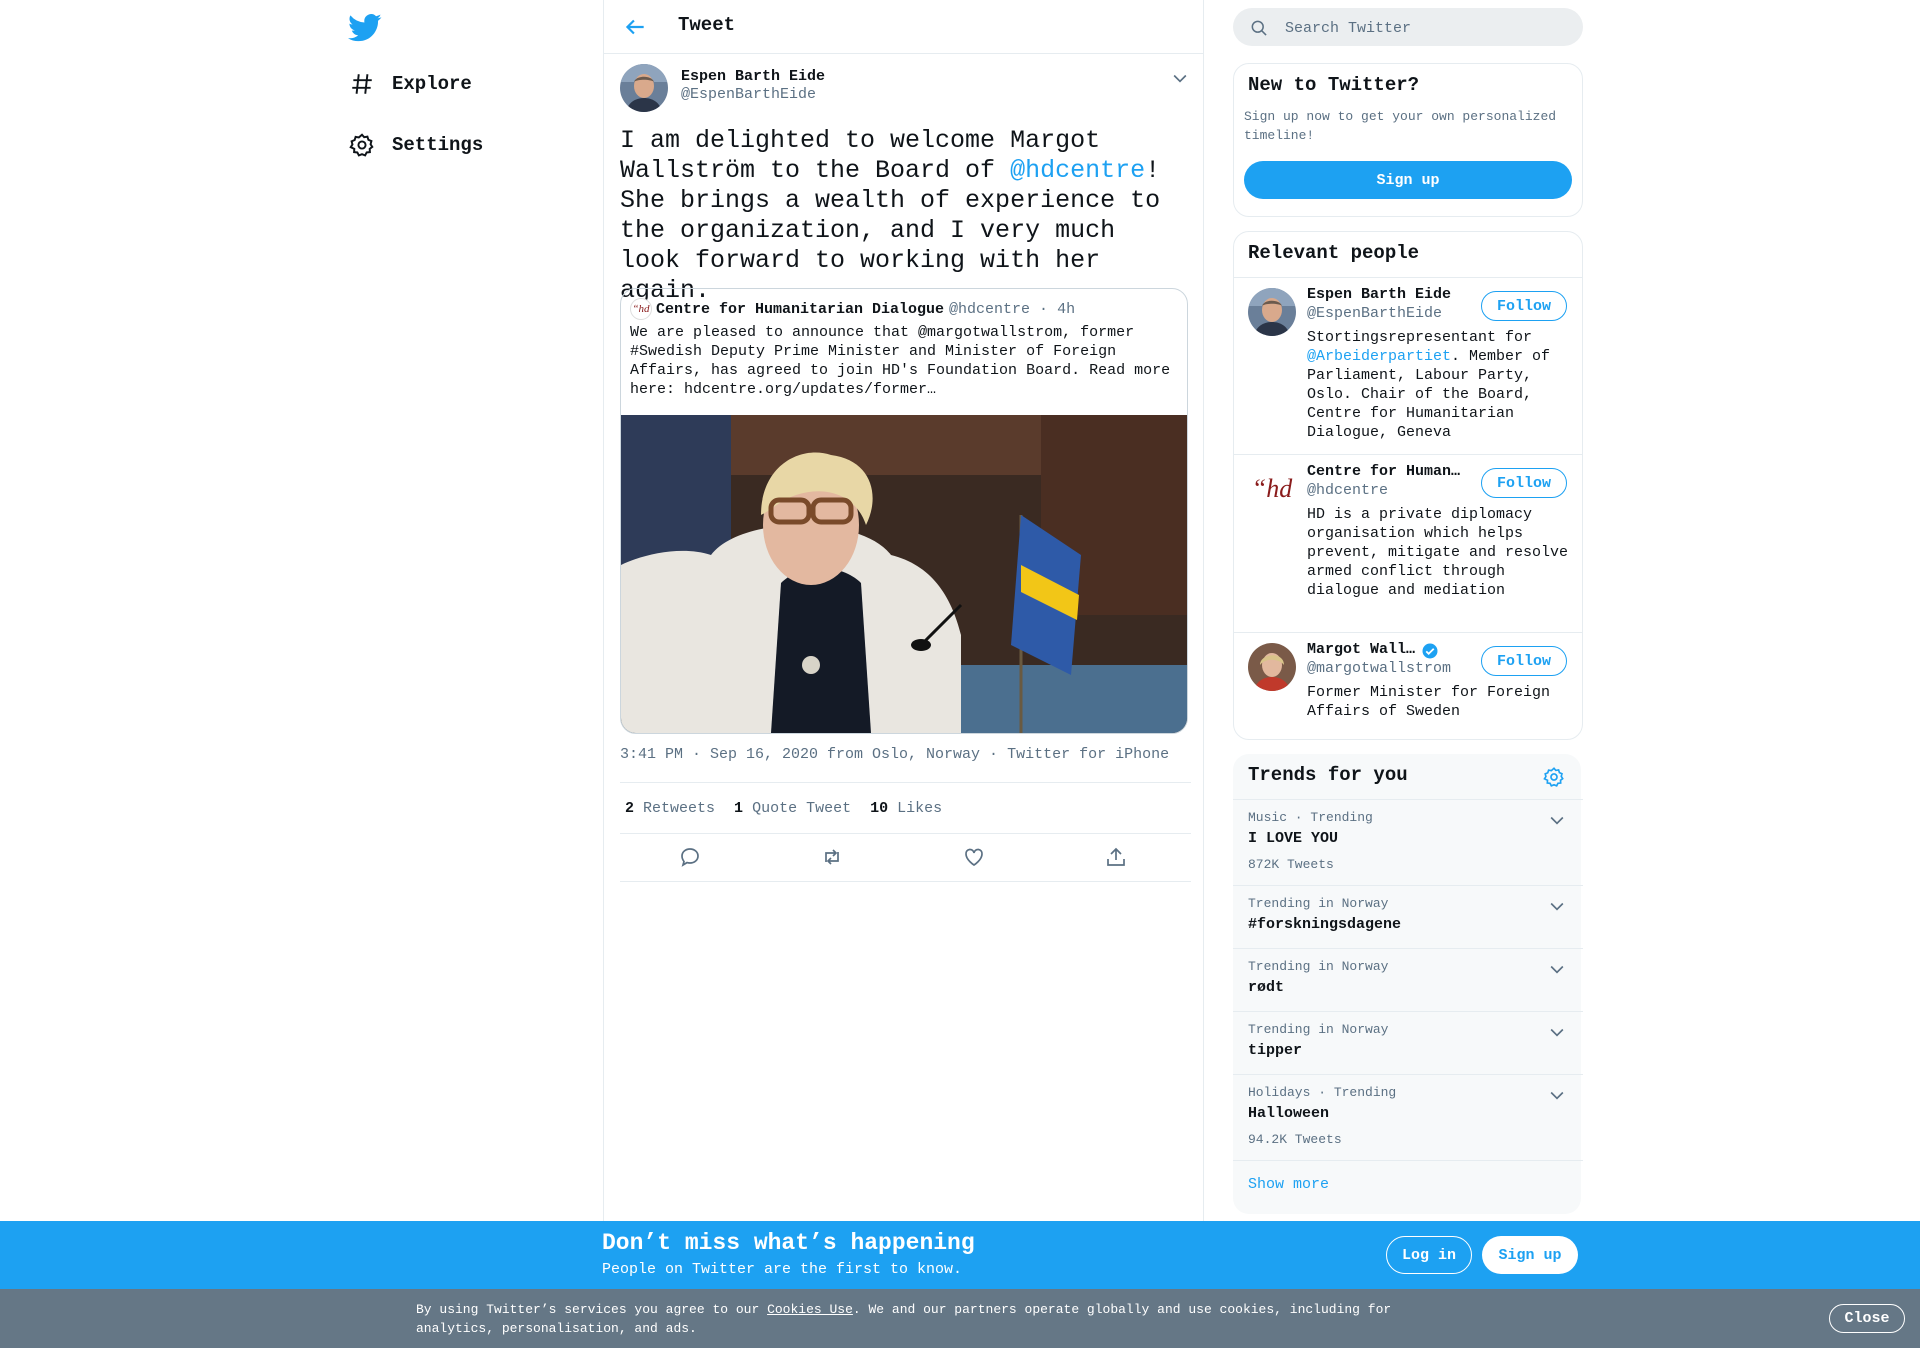  I want to click on retweets-stat: 2 Retweets, so click(670, 808).